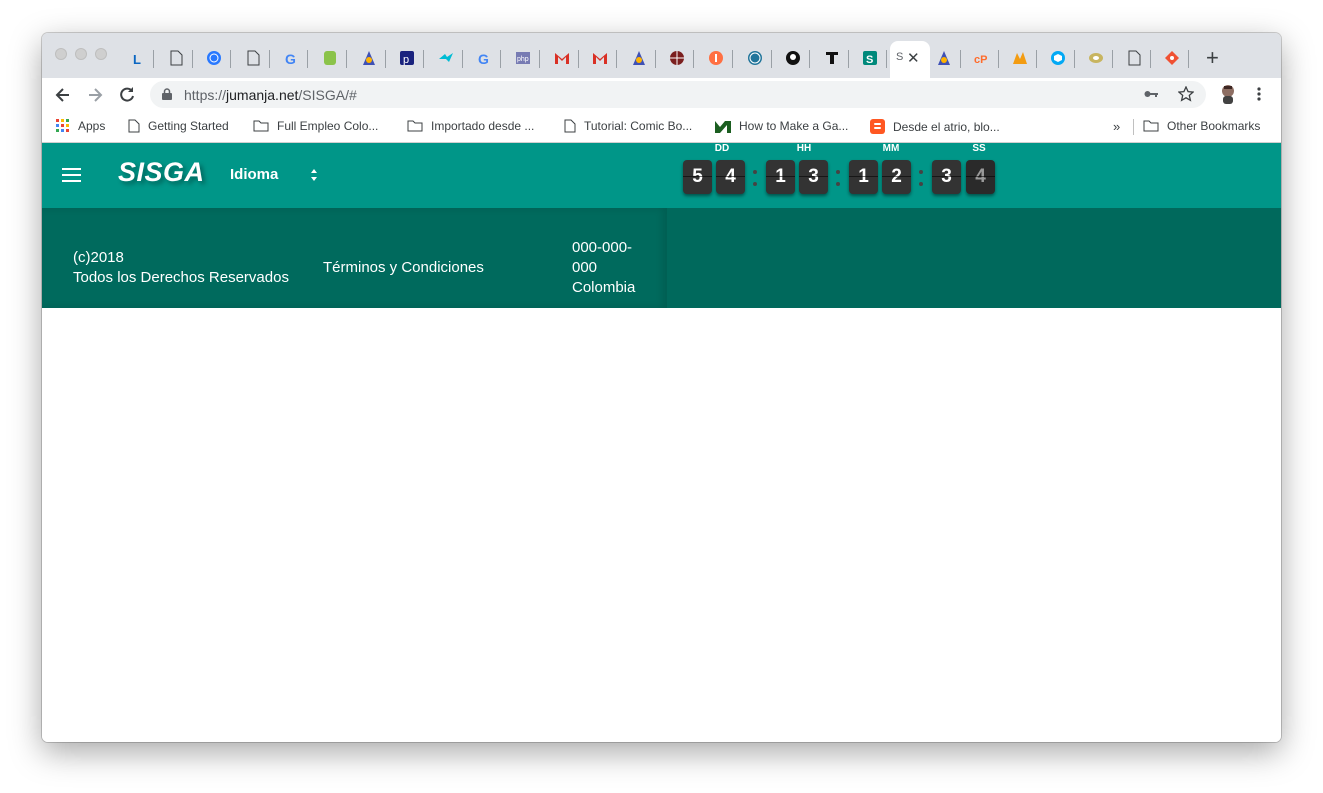  I want to click on address-bar: https://jumanja.net/SISGA/#, so click(678, 94).